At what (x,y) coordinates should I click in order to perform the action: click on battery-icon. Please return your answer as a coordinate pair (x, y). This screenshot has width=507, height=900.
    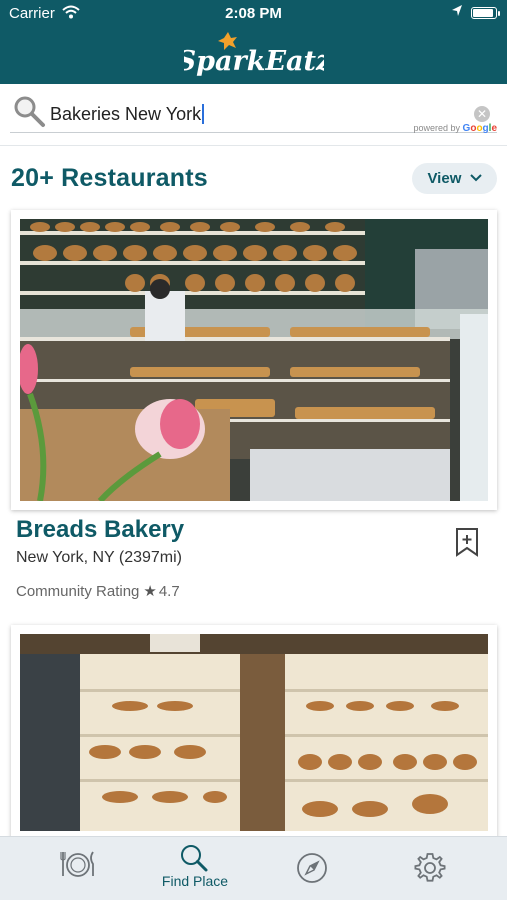
    Looking at the image, I should click on (485, 13).